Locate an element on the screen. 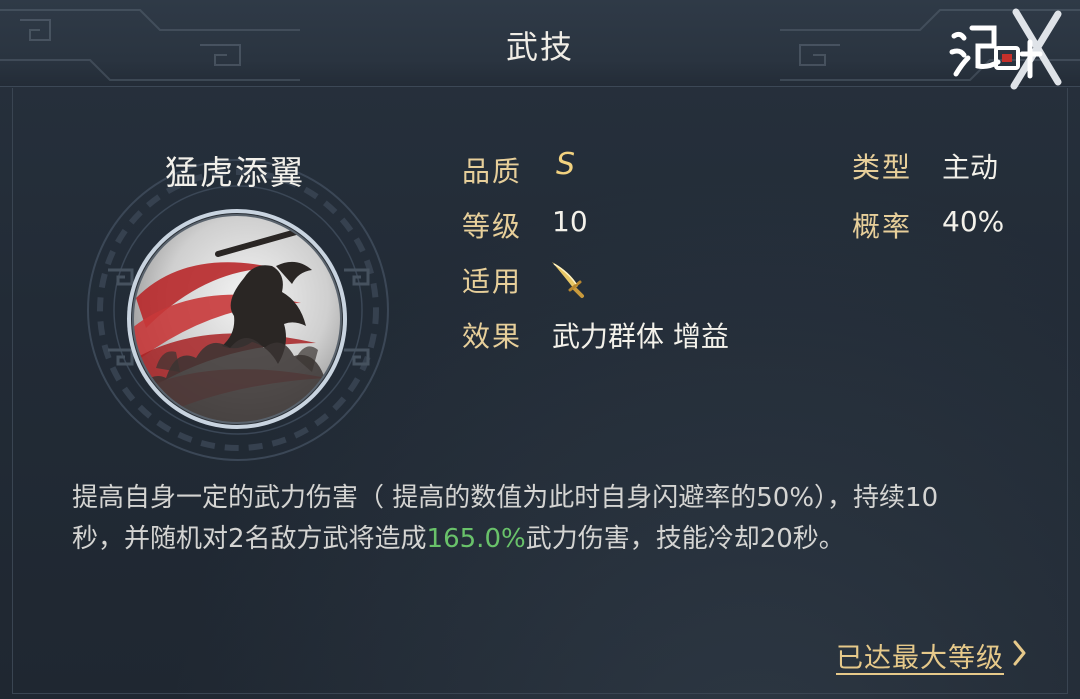  description-text-2: 武力伤害，技能冷却20秒。 is located at coordinates (685, 539).